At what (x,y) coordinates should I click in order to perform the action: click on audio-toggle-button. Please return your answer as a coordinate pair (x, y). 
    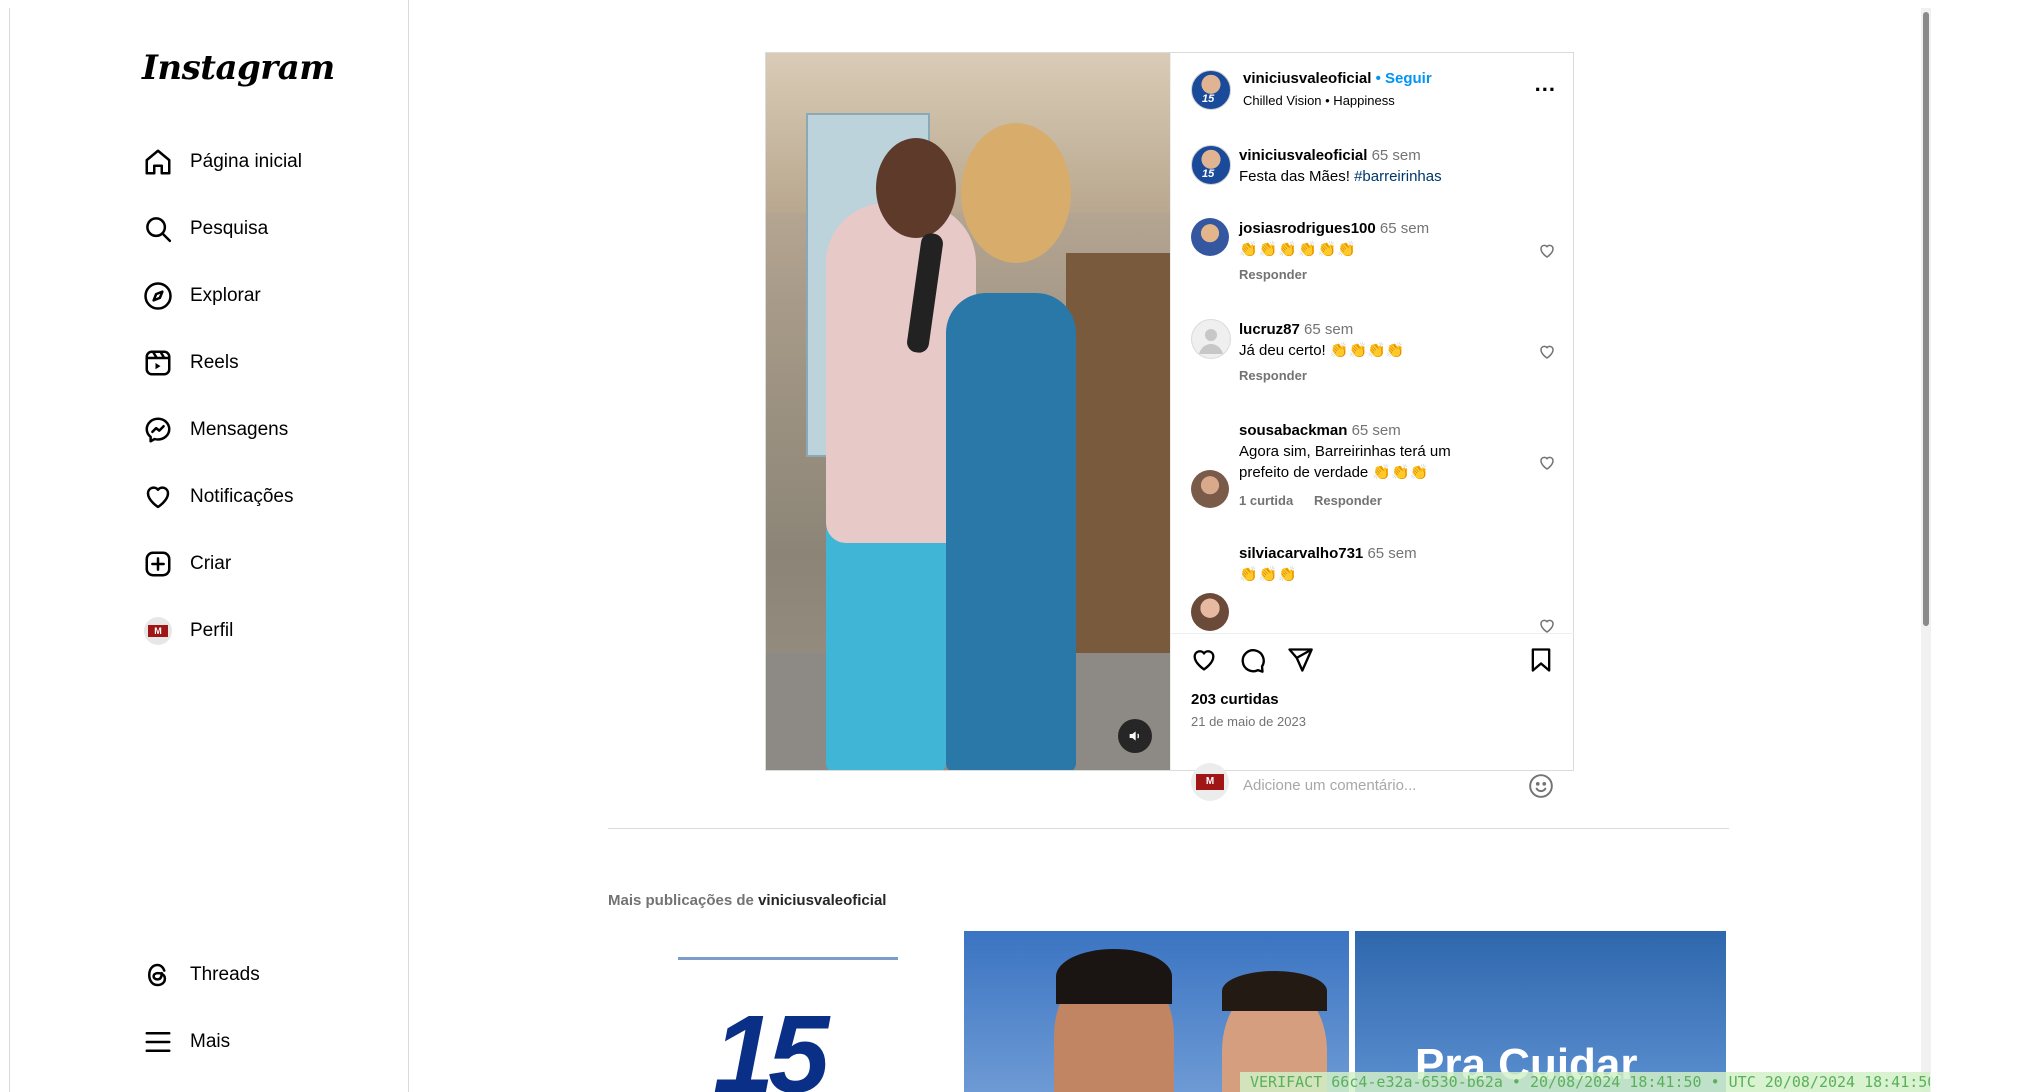
    Looking at the image, I should click on (1135, 736).